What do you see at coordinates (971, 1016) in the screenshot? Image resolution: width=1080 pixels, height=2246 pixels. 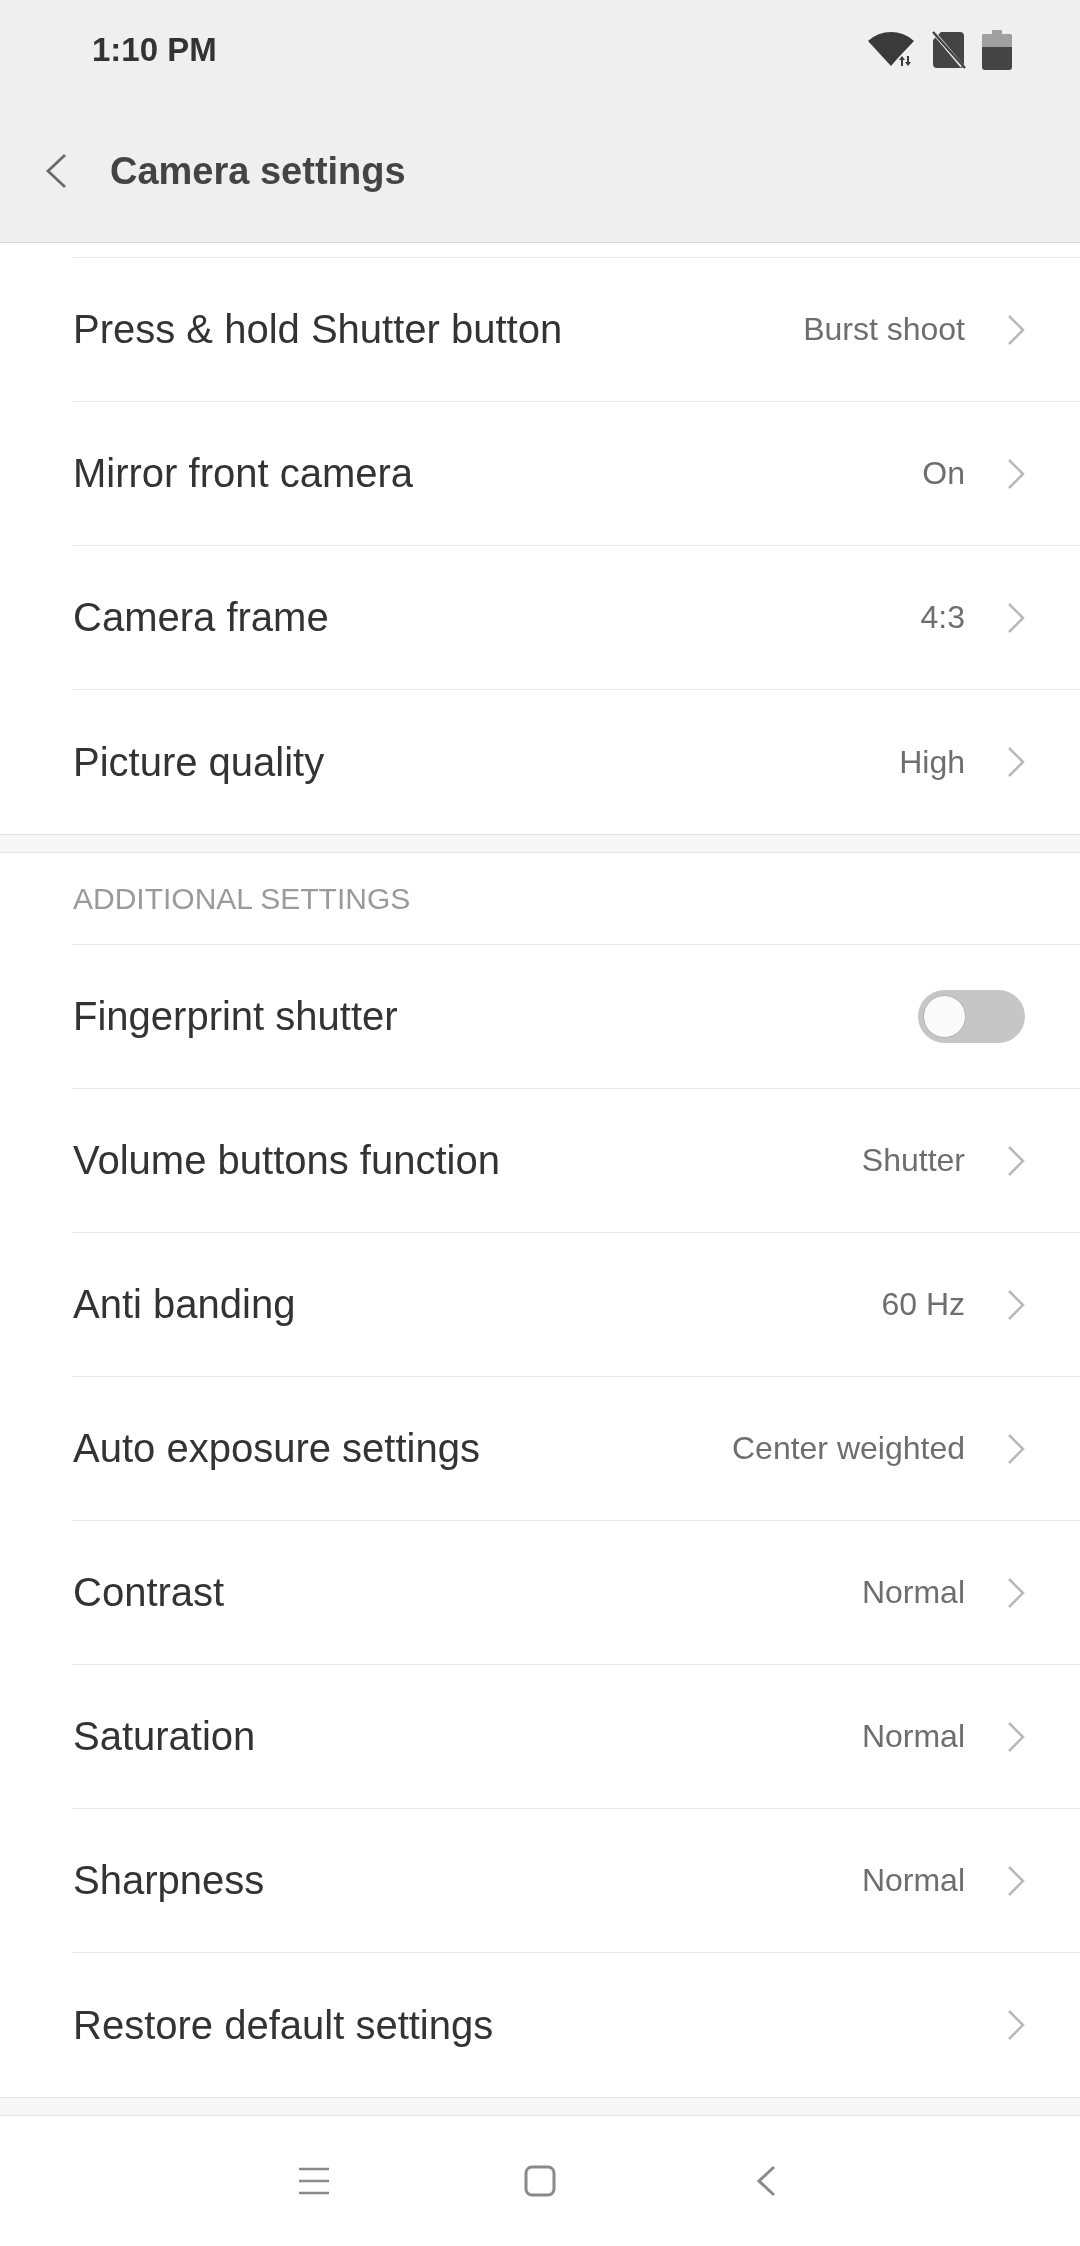 I see `toggle-switch` at bounding box center [971, 1016].